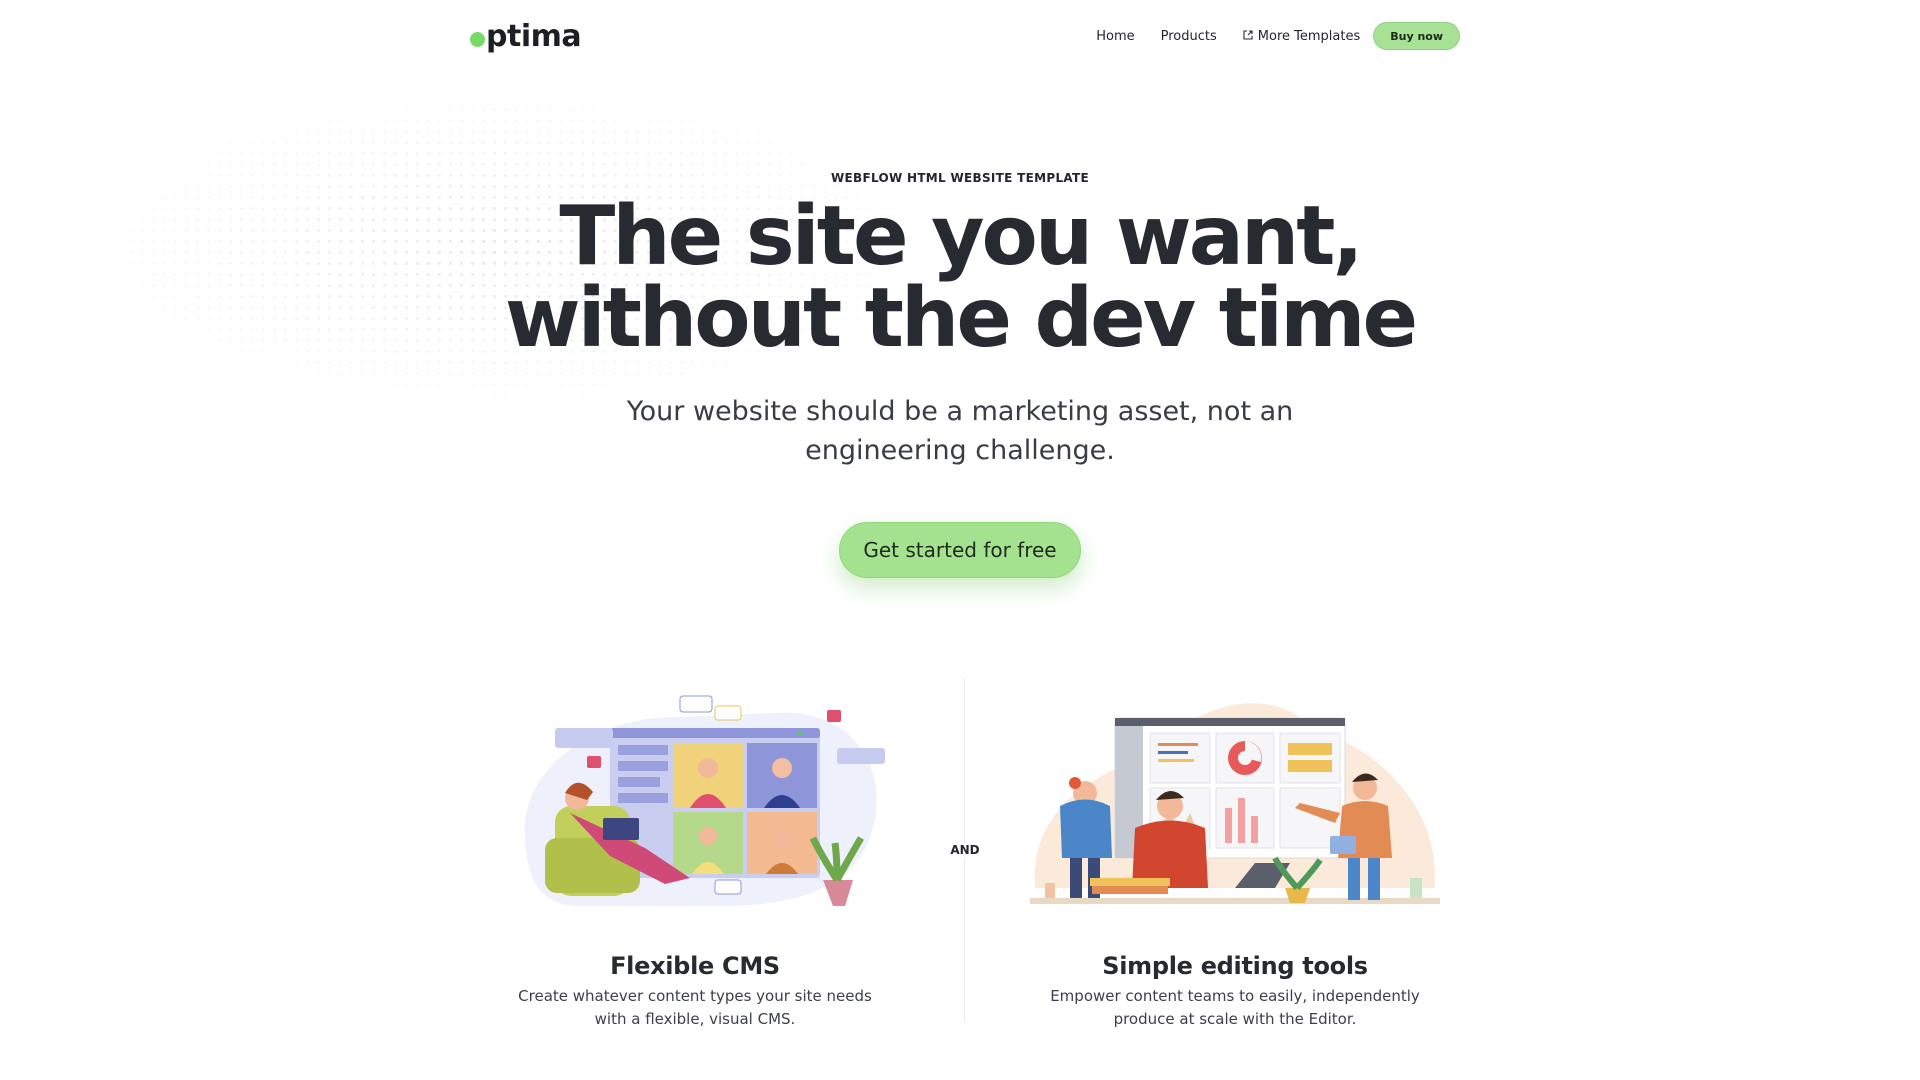 This screenshot has width=1920, height=1080. I want to click on nav-links: Home Products More Templates Buy now, so click(1265, 36).